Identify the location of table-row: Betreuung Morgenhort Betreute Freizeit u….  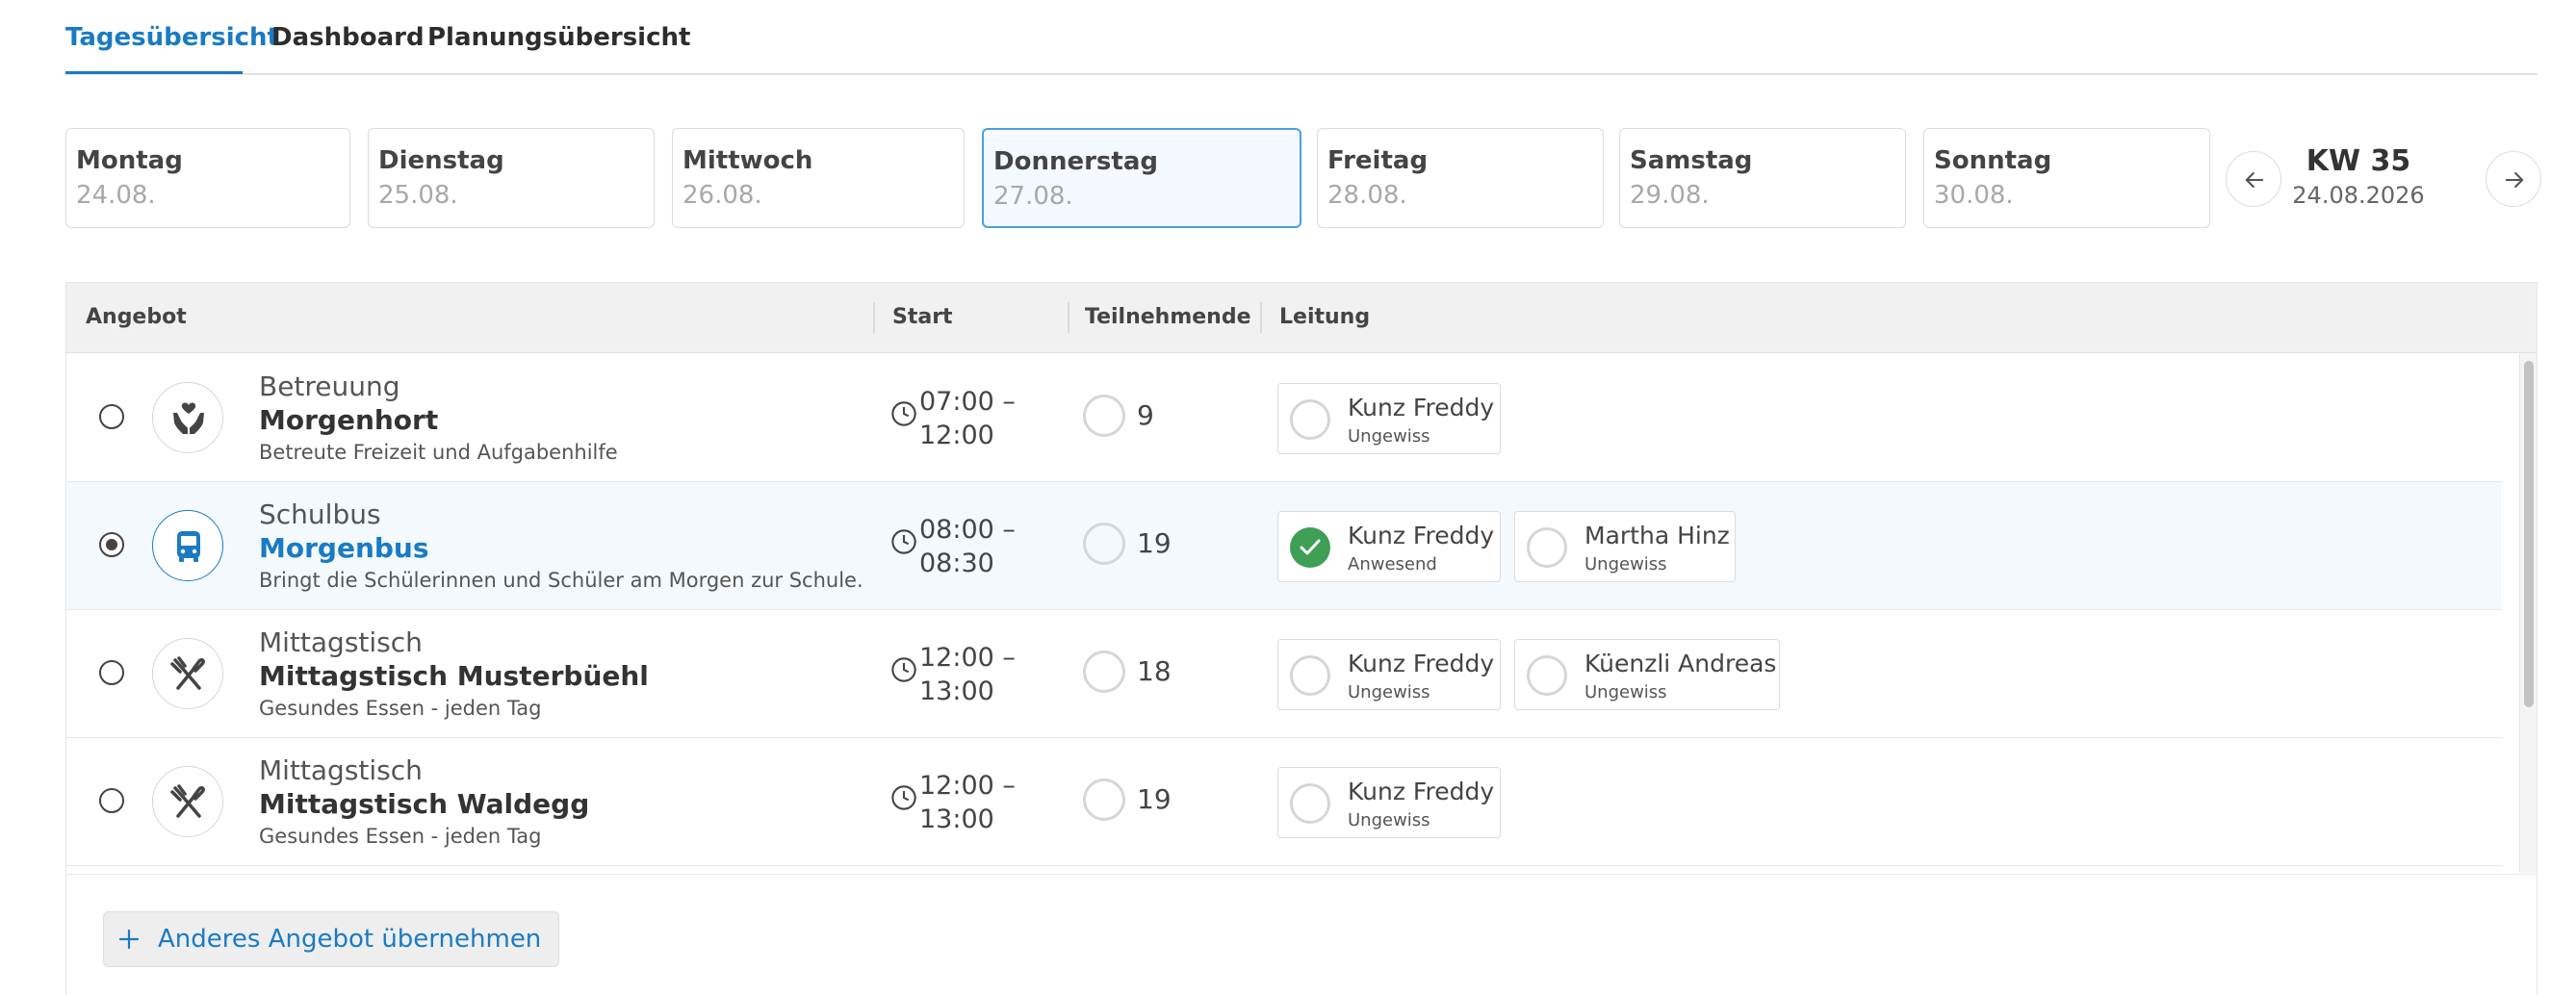
(1284, 418).